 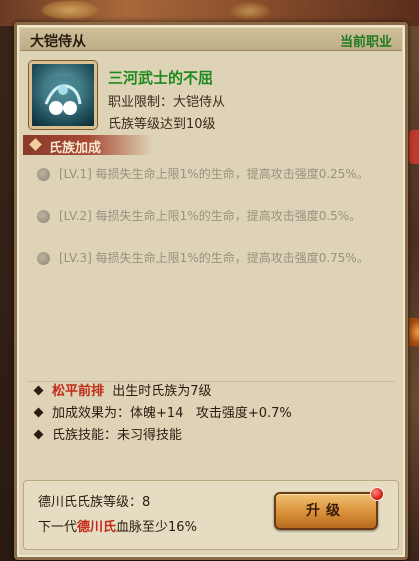 I want to click on career-restriction: 职业限制：大铠侍从, so click(x=167, y=102).